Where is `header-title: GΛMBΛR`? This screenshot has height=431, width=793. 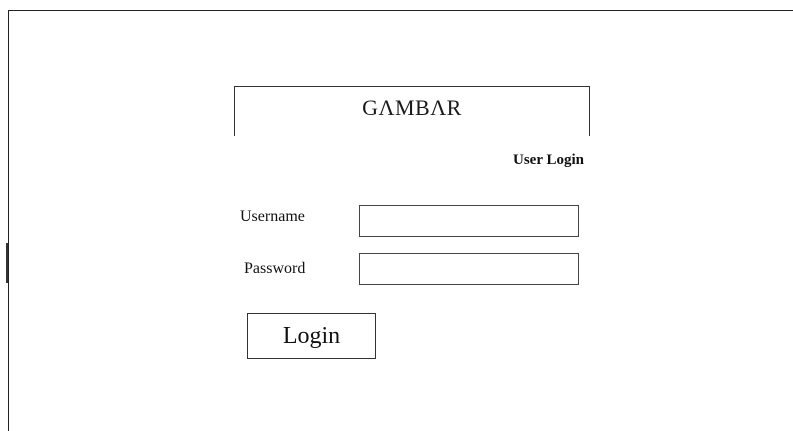
header-title: GΛMBΛR is located at coordinates (412, 107).